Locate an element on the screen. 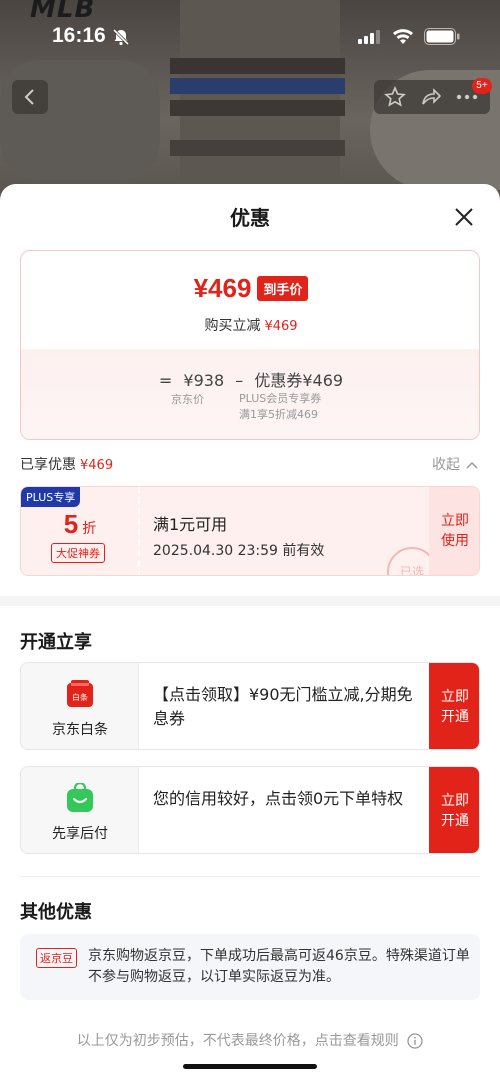  info-icon is located at coordinates (415, 1041).